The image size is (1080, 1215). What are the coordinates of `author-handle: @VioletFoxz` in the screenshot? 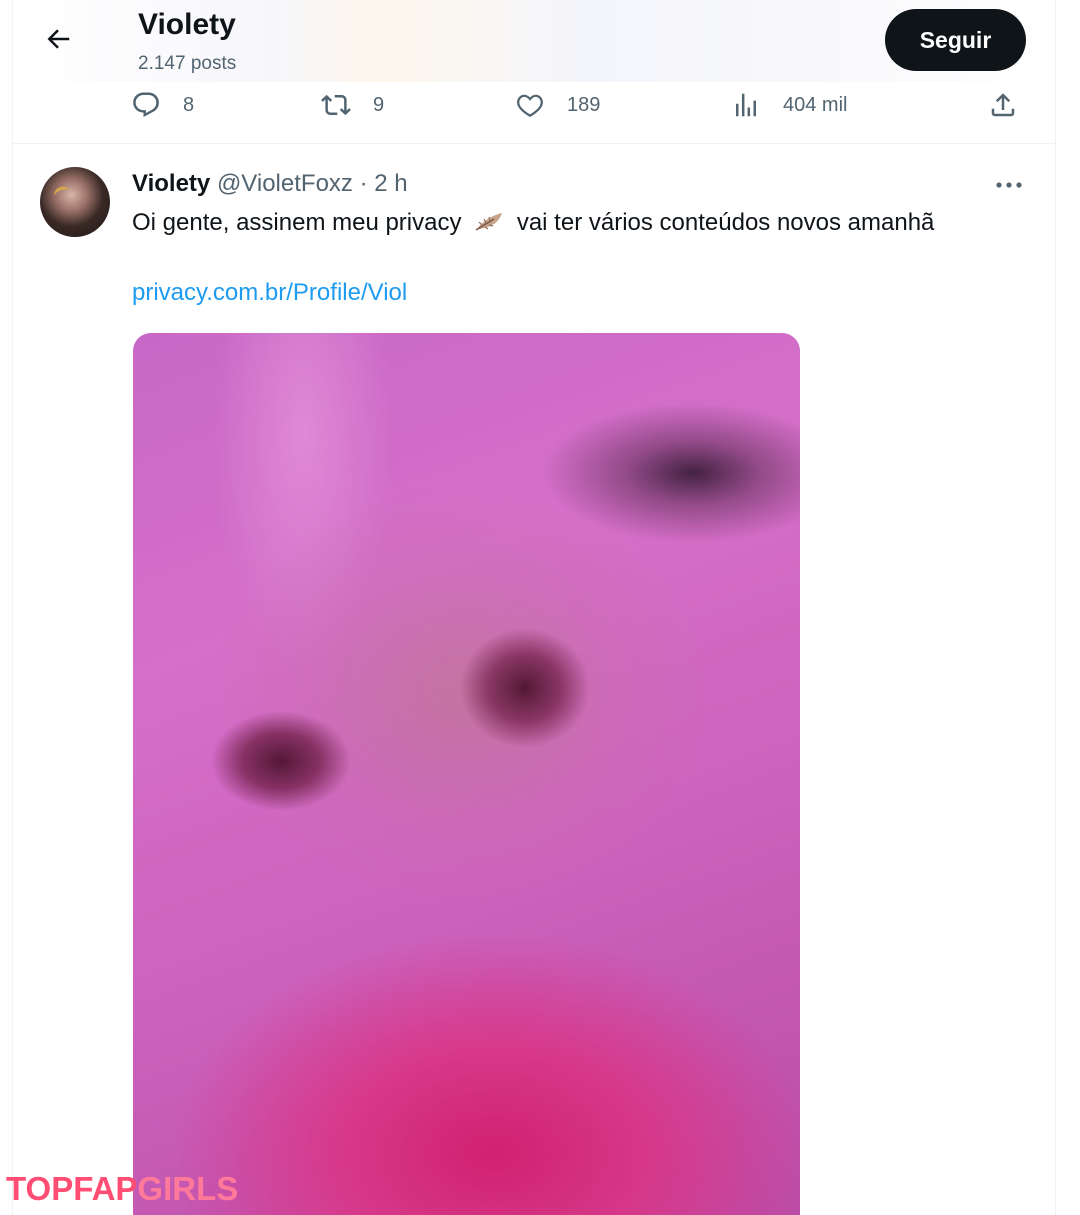 It's located at (285, 183).